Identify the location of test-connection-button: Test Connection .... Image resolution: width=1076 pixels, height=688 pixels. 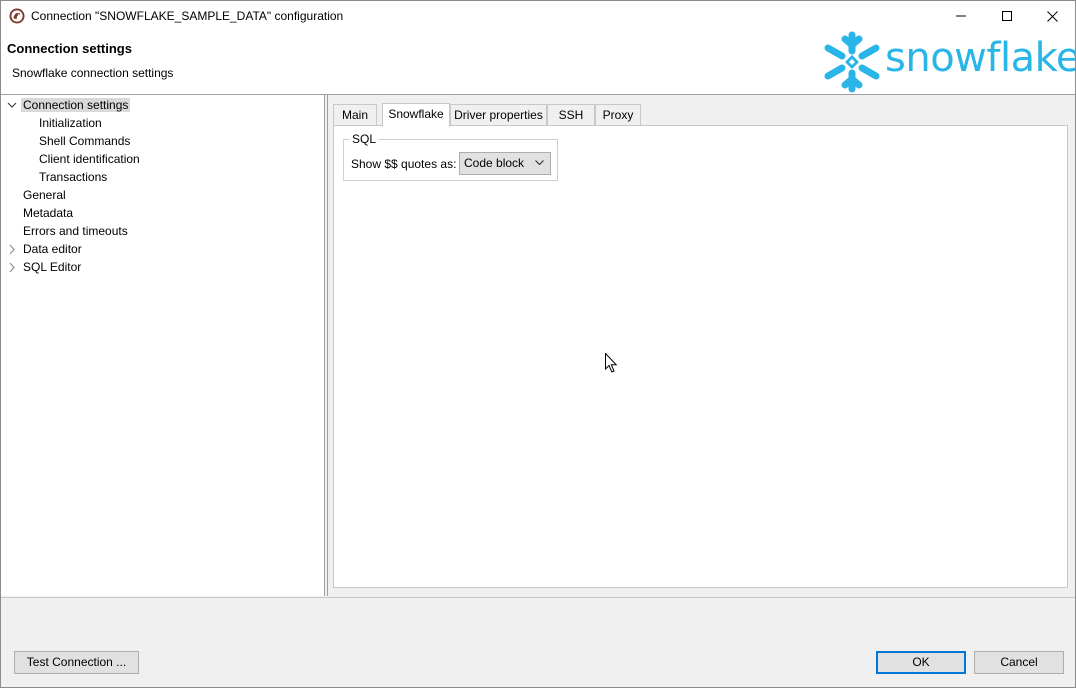
(76, 662).